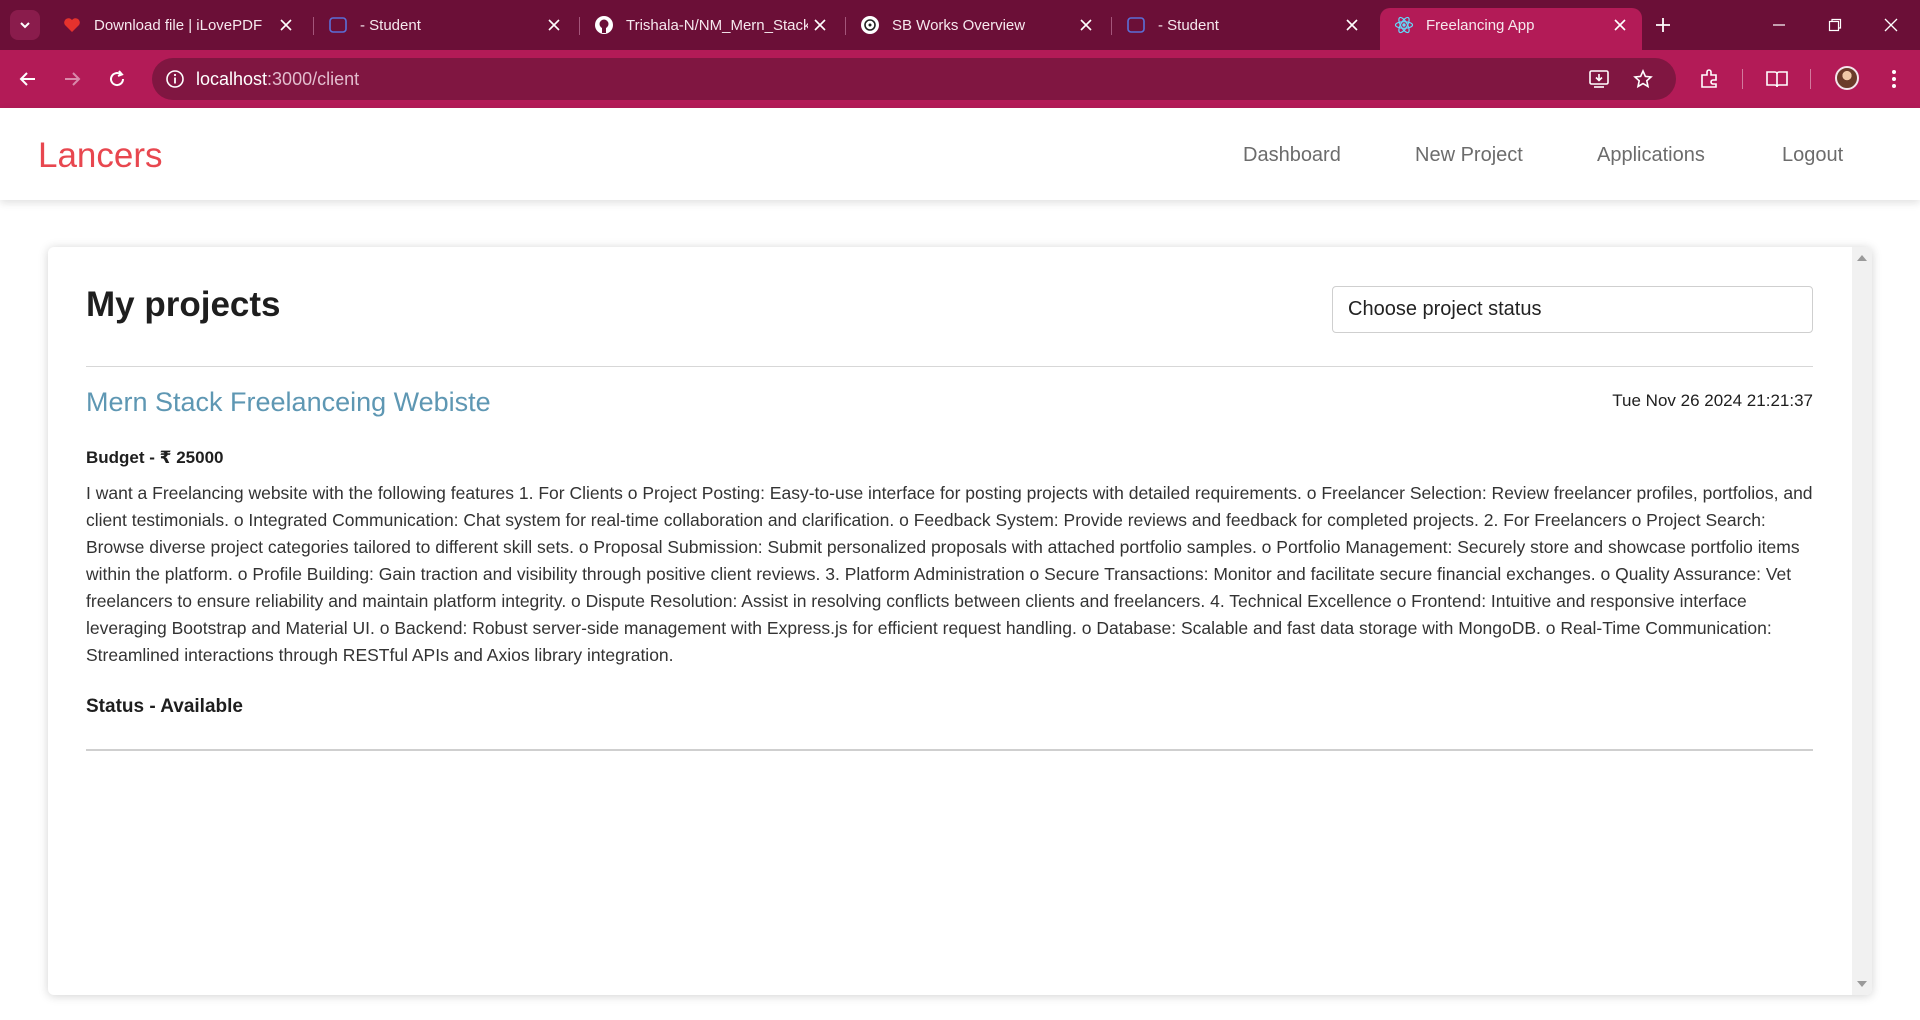 The height and width of the screenshot is (1020, 1920). What do you see at coordinates (183, 304) in the screenshot?
I see `page-title: My projects` at bounding box center [183, 304].